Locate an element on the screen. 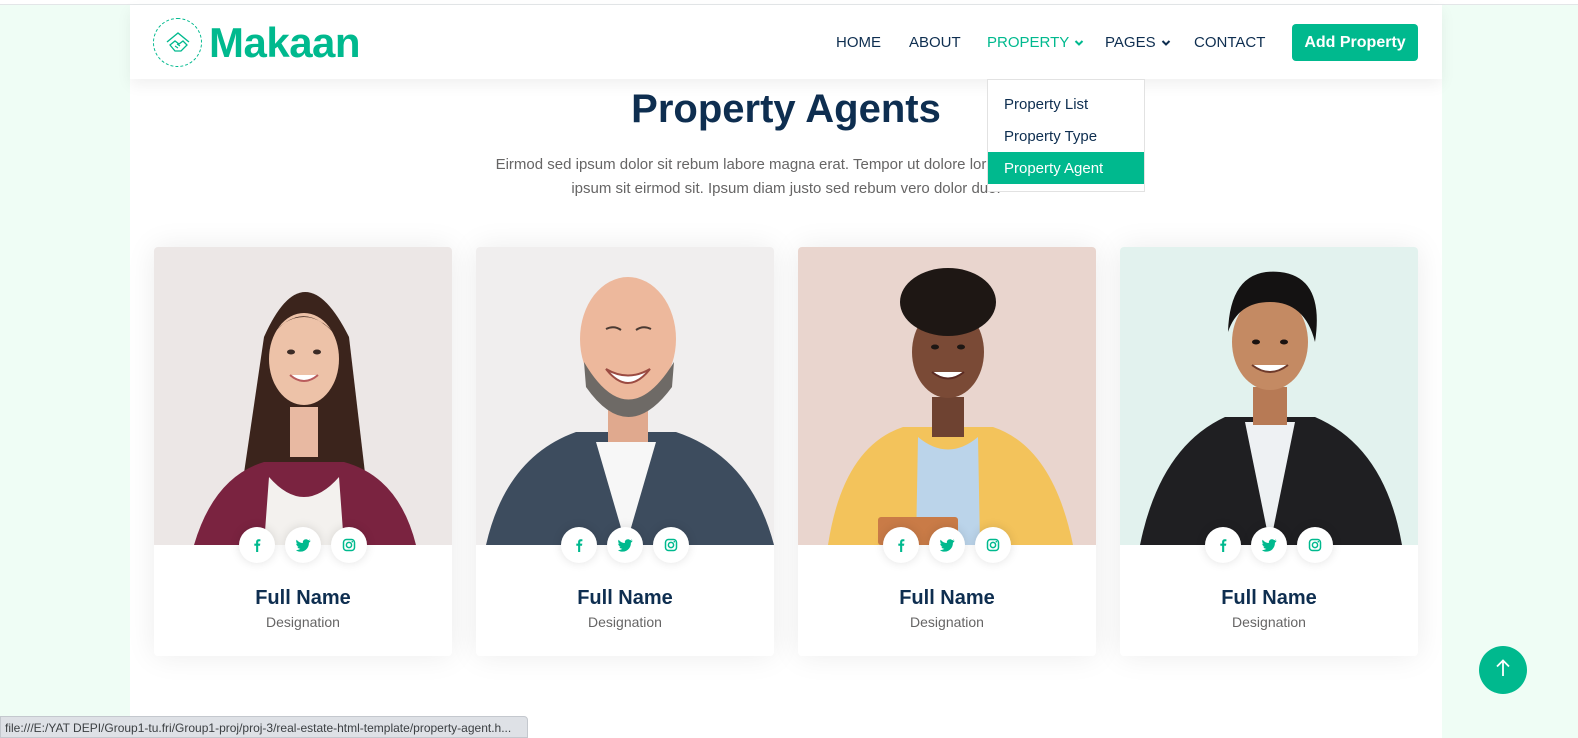  add-property-button: Add Property is located at coordinates (1355, 42).